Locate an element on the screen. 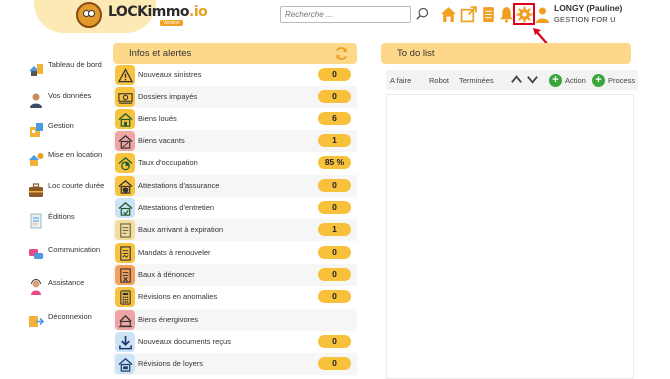 This screenshot has width=670, height=379. alert-row-rent-revisions: Révisions de loyers 0 is located at coordinates (235, 364).